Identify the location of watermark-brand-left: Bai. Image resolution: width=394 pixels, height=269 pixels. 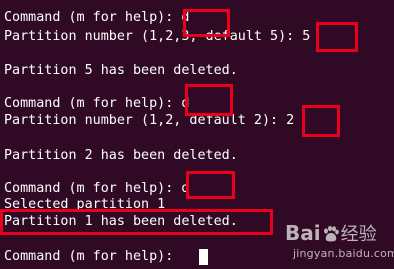
(303, 233).